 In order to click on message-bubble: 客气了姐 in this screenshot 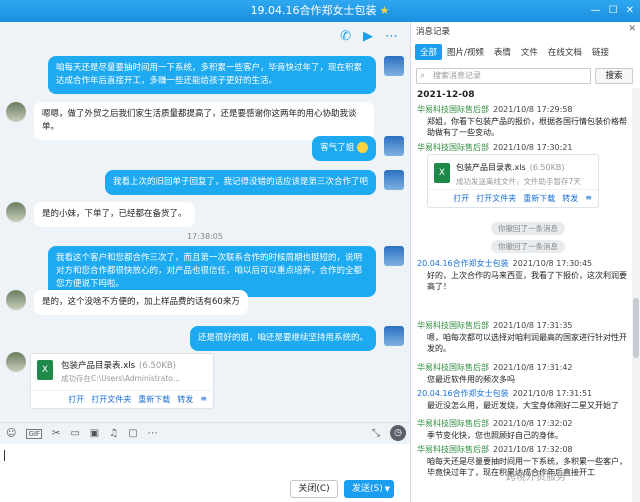, I will do `click(344, 148)`.